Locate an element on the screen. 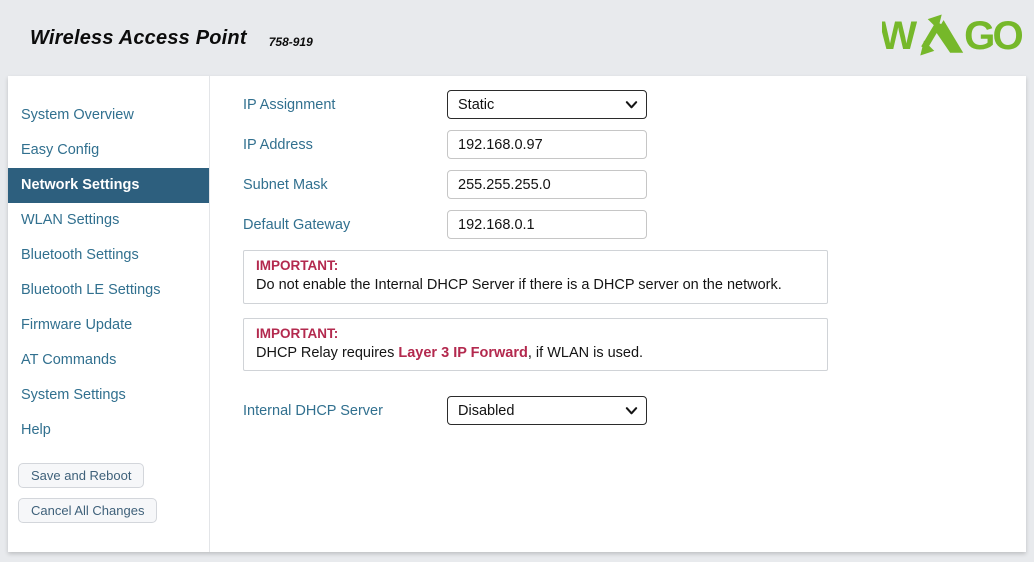  cancel-all-changes-button: Cancel All Changes is located at coordinates (88, 510).